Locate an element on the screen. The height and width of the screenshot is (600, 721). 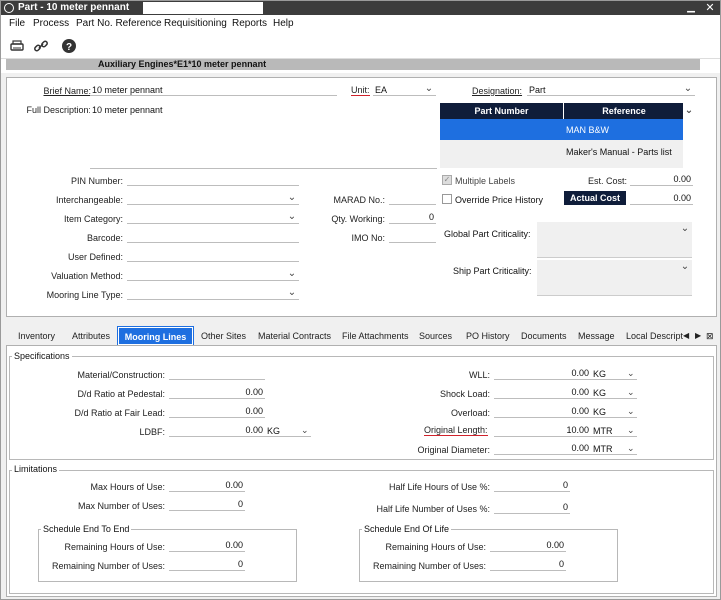
max-uses-field: 0 is located at coordinates (207, 504).